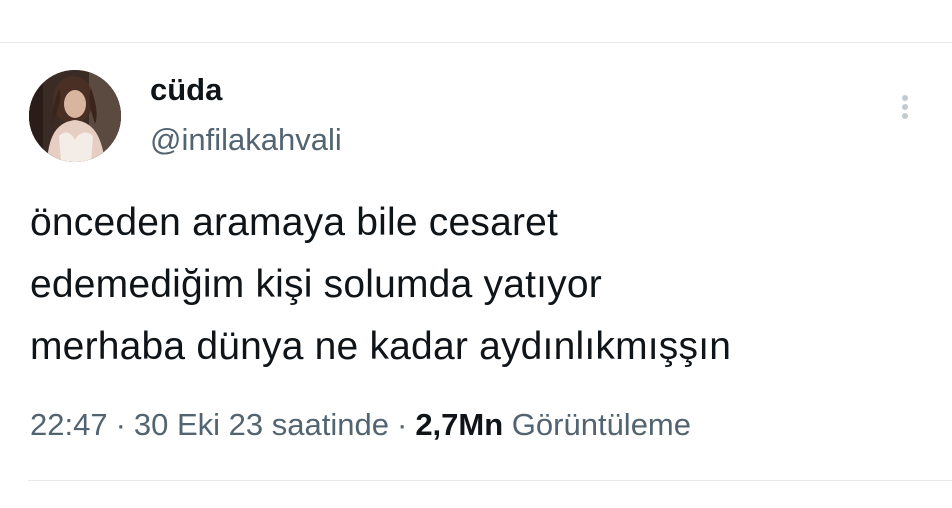 This screenshot has width=952, height=508. Describe the element at coordinates (261, 424) in the screenshot. I see `tweet-date: 30 Eki 23 saatinde` at that location.